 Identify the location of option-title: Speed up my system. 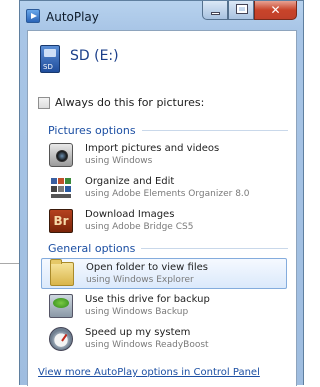
(138, 332).